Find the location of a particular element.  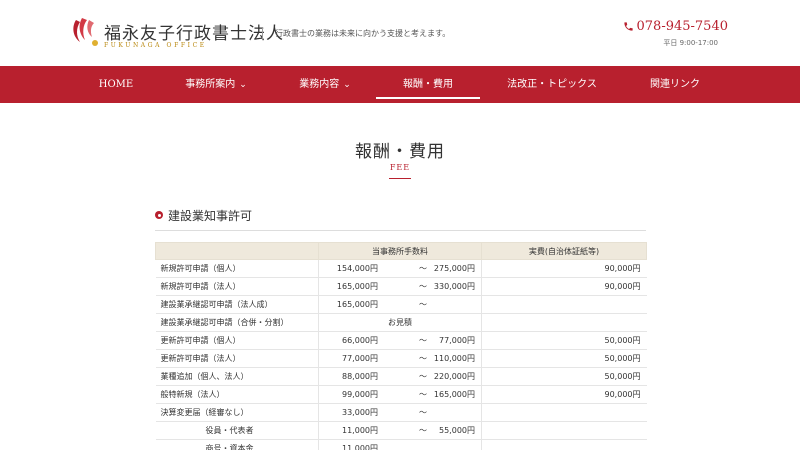

office-fee-cell: 154,000円 〜 275,000円 is located at coordinates (400, 268).